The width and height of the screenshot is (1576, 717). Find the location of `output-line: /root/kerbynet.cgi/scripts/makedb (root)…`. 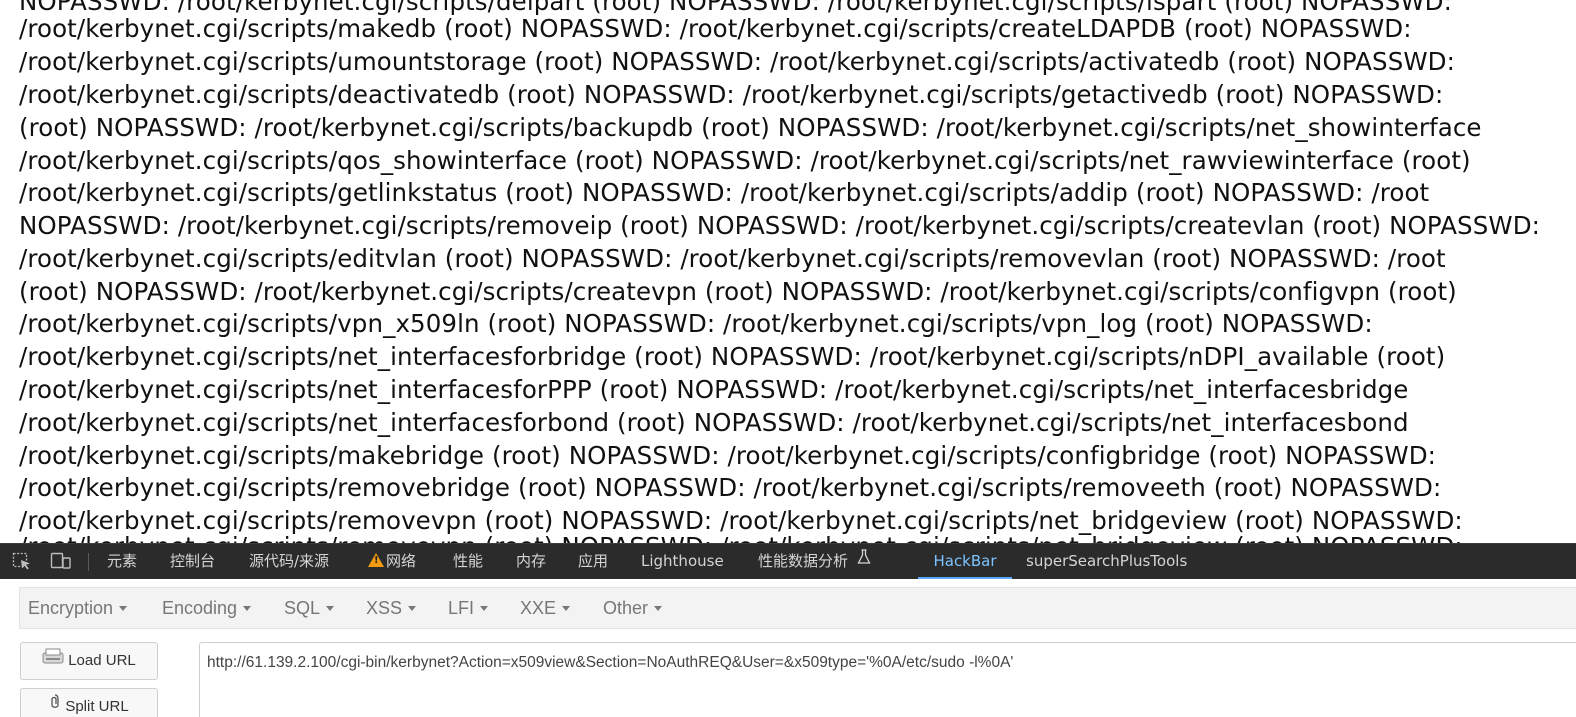

output-line: /root/kerbynet.cgi/scripts/makedb (root)… is located at coordinates (715, 28).